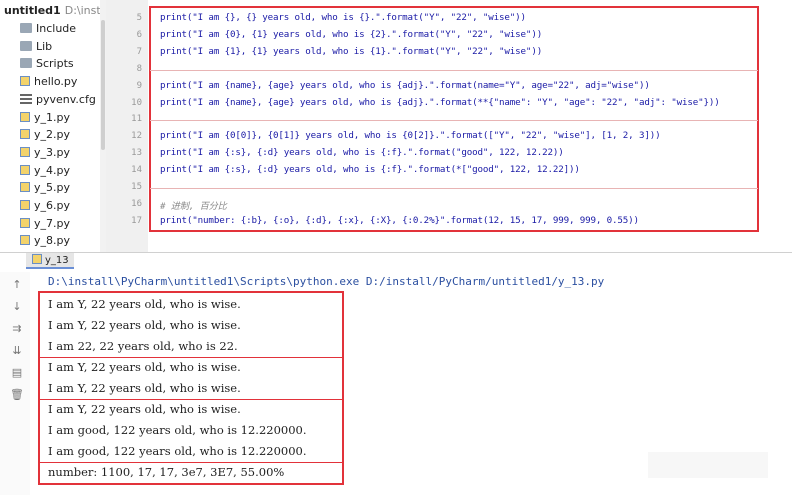 The width and height of the screenshot is (792, 495). I want to click on watermark, so click(708, 465).